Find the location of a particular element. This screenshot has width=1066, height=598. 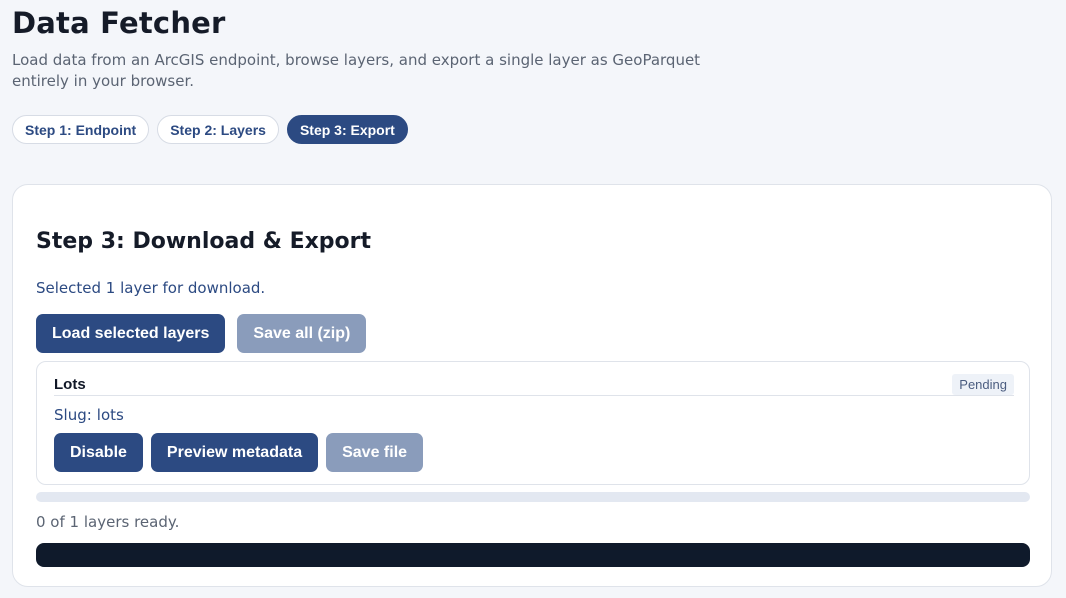

step-export-tab: Step 3: Export is located at coordinates (347, 129).